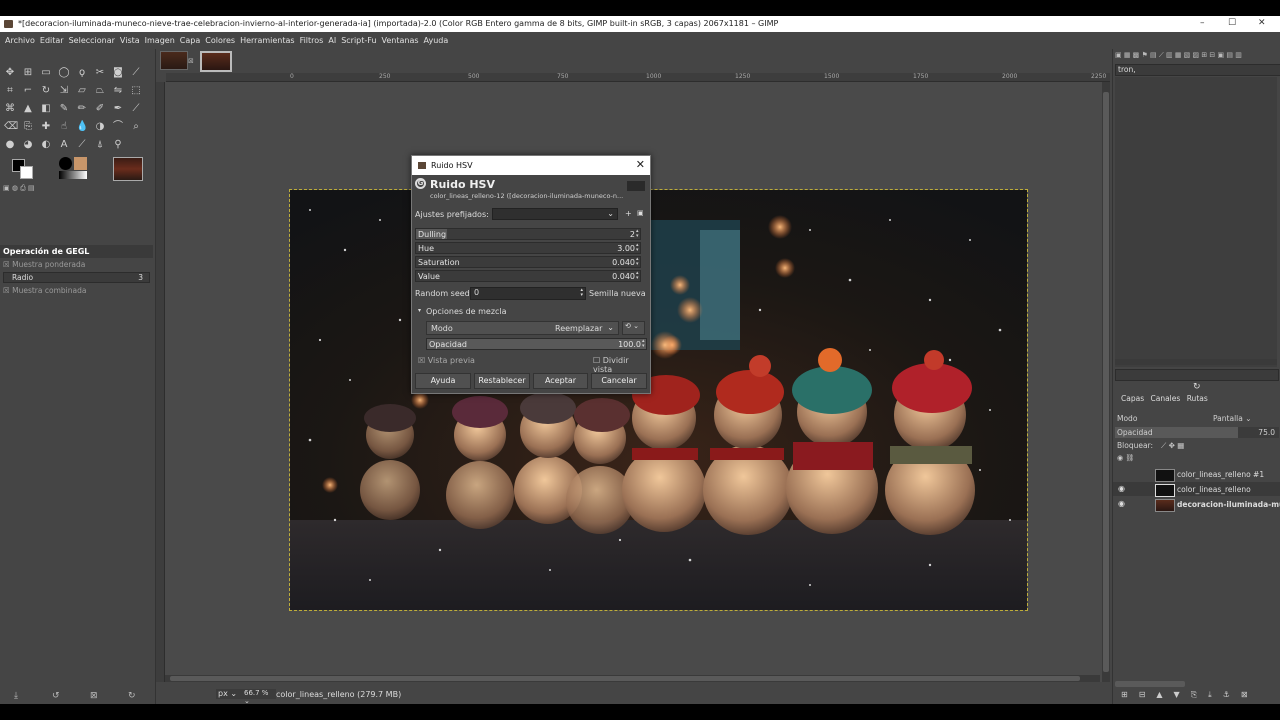  What do you see at coordinates (100, 127) in the screenshot?
I see `dodge-icon: ◑` at bounding box center [100, 127].